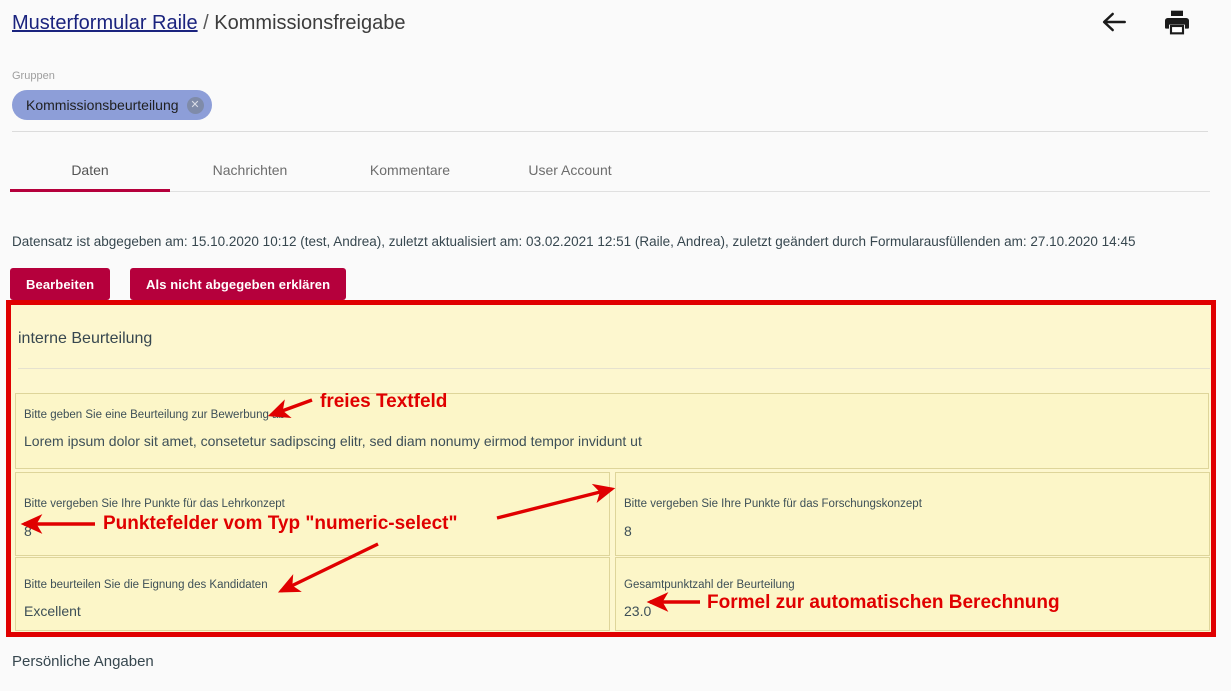 Image resolution: width=1231 pixels, height=691 pixels. Describe the element at coordinates (1114, 22) in the screenshot. I see `arrow-left-icon` at that location.